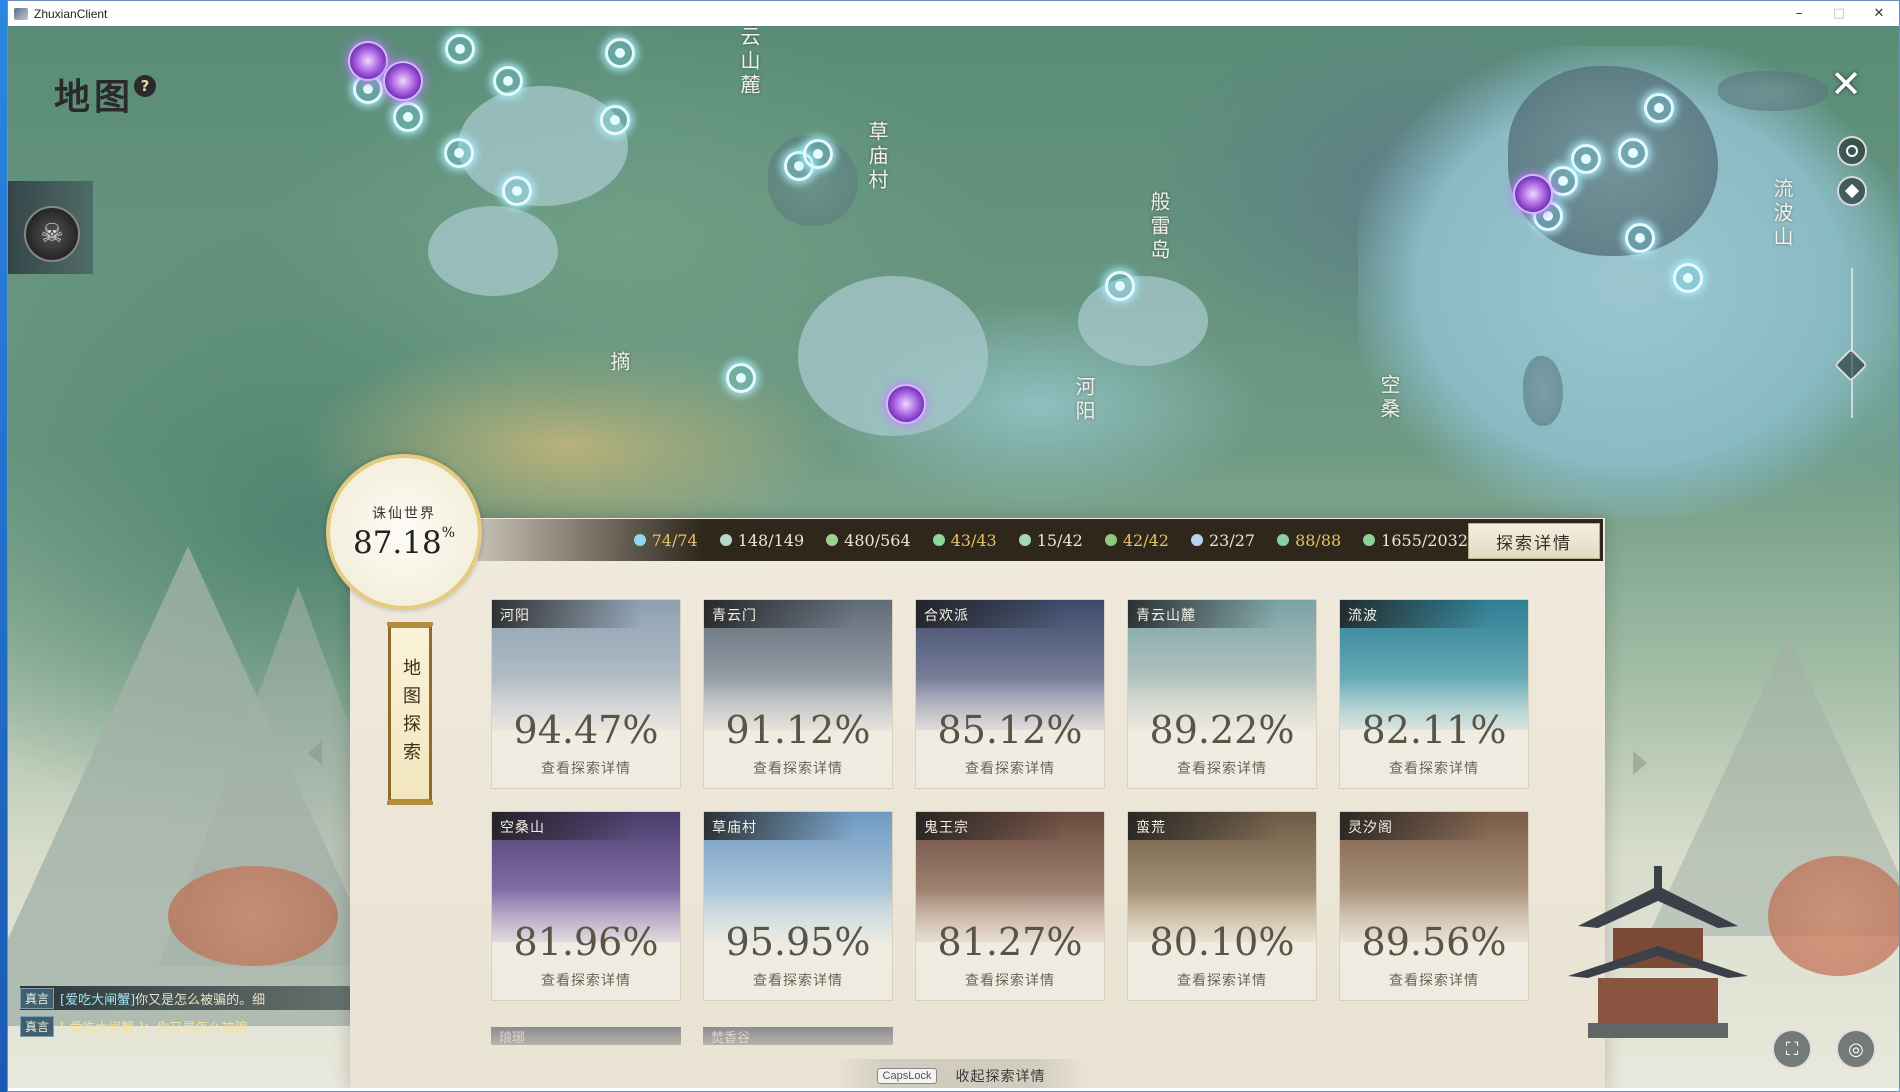 The height and width of the screenshot is (1092, 1900). I want to click on compass-icon, so click(1852, 151).